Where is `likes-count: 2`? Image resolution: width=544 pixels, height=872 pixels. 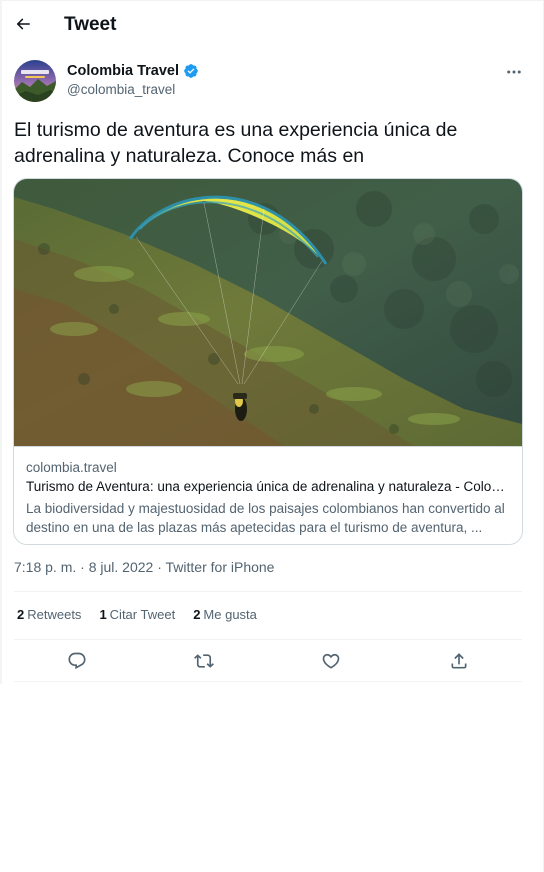 likes-count: 2 is located at coordinates (197, 614).